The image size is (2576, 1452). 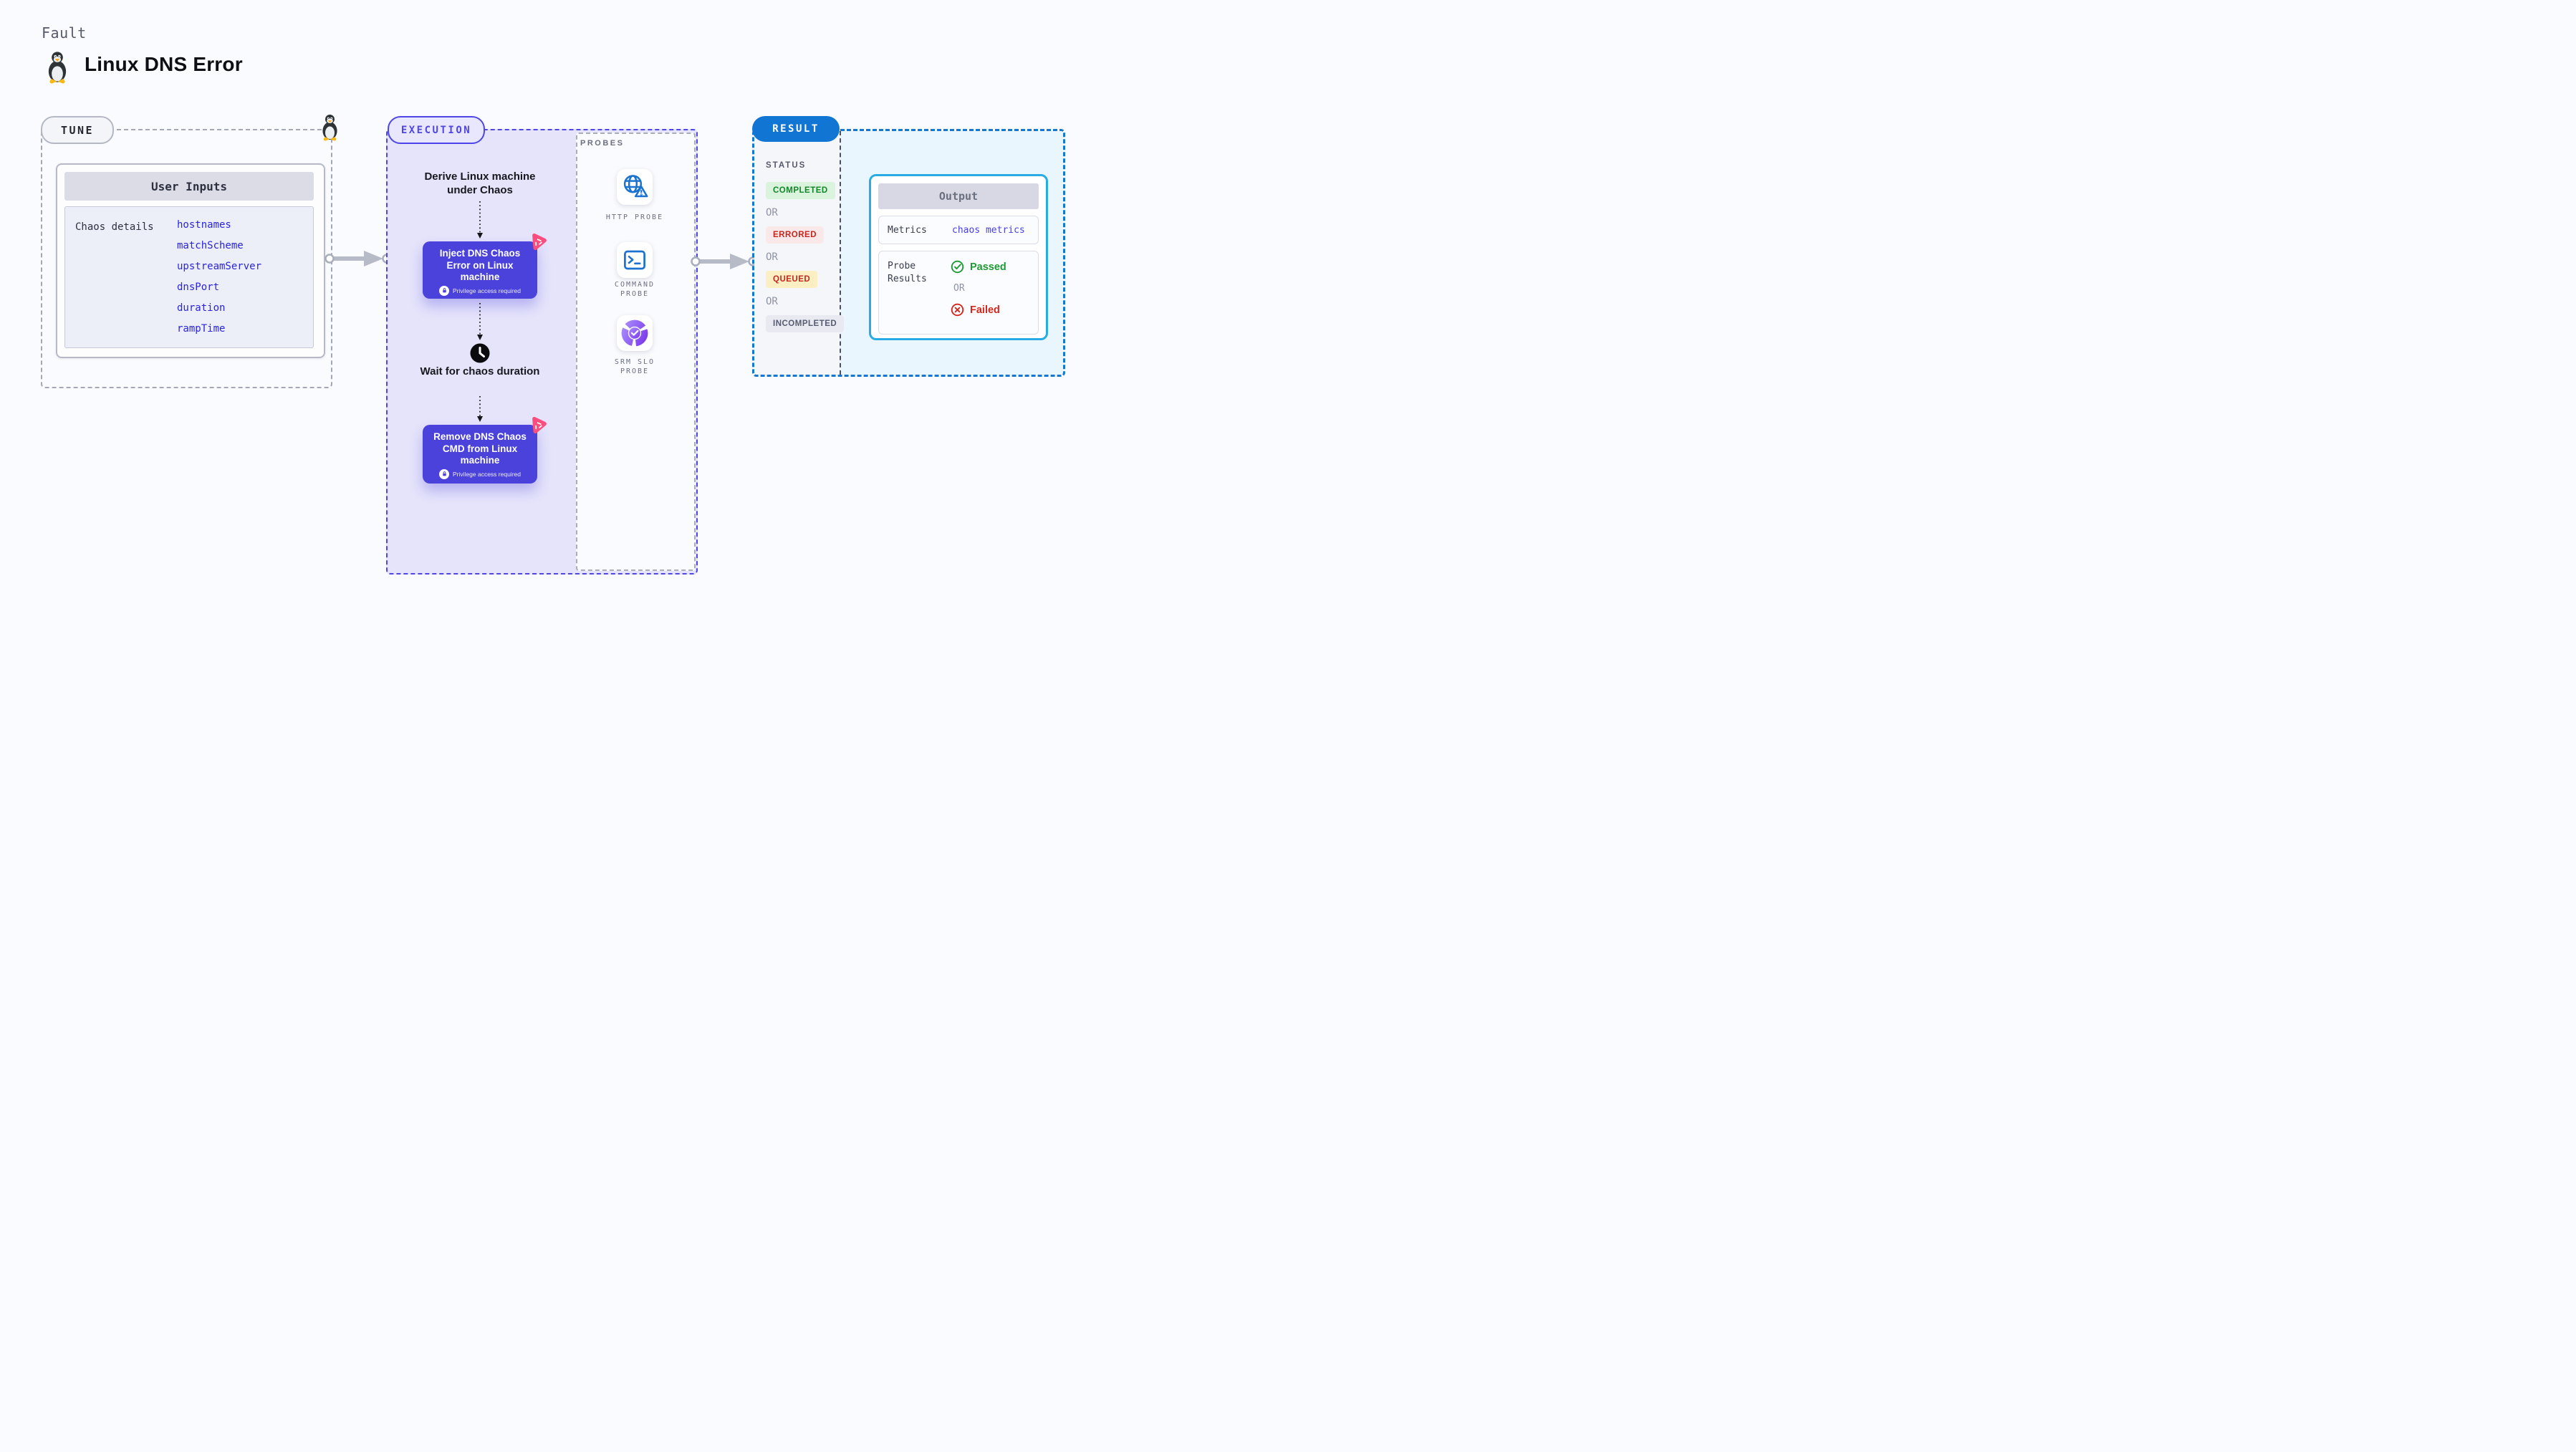 What do you see at coordinates (58, 67) in the screenshot?
I see `tux-penguin-icon` at bounding box center [58, 67].